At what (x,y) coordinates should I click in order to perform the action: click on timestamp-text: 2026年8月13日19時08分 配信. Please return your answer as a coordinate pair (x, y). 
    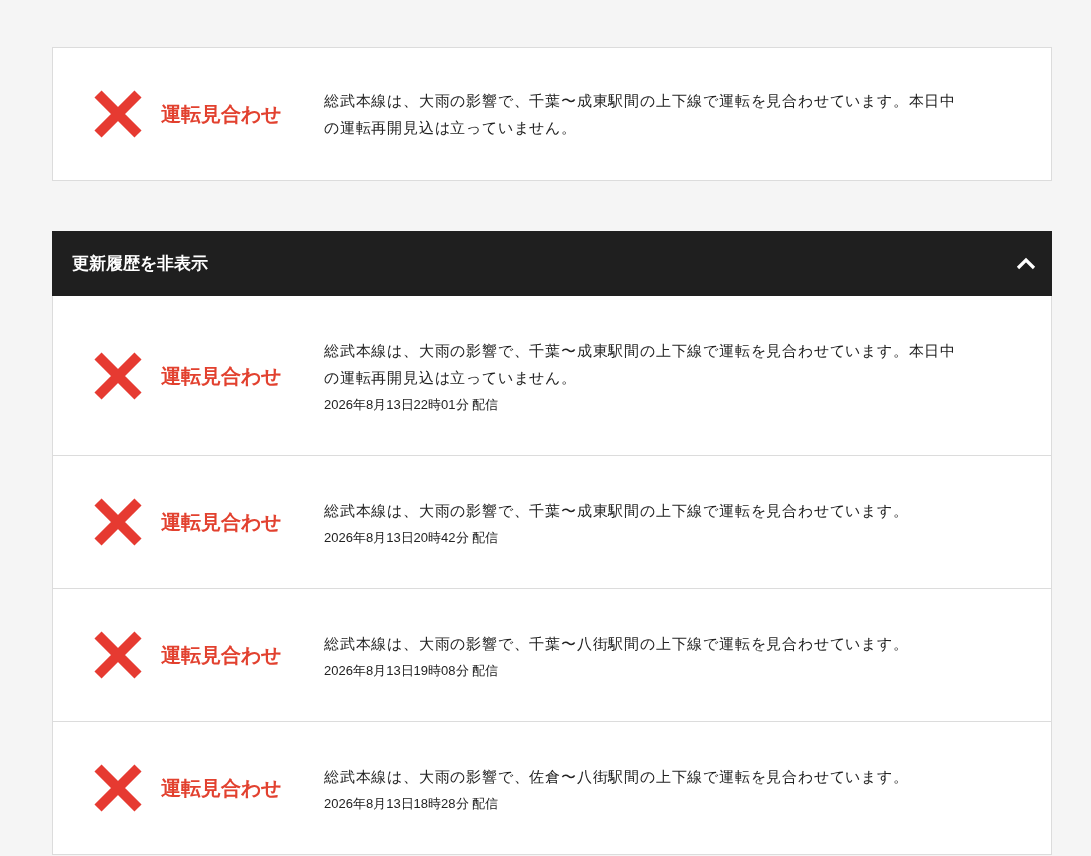
    Looking at the image, I should click on (411, 671).